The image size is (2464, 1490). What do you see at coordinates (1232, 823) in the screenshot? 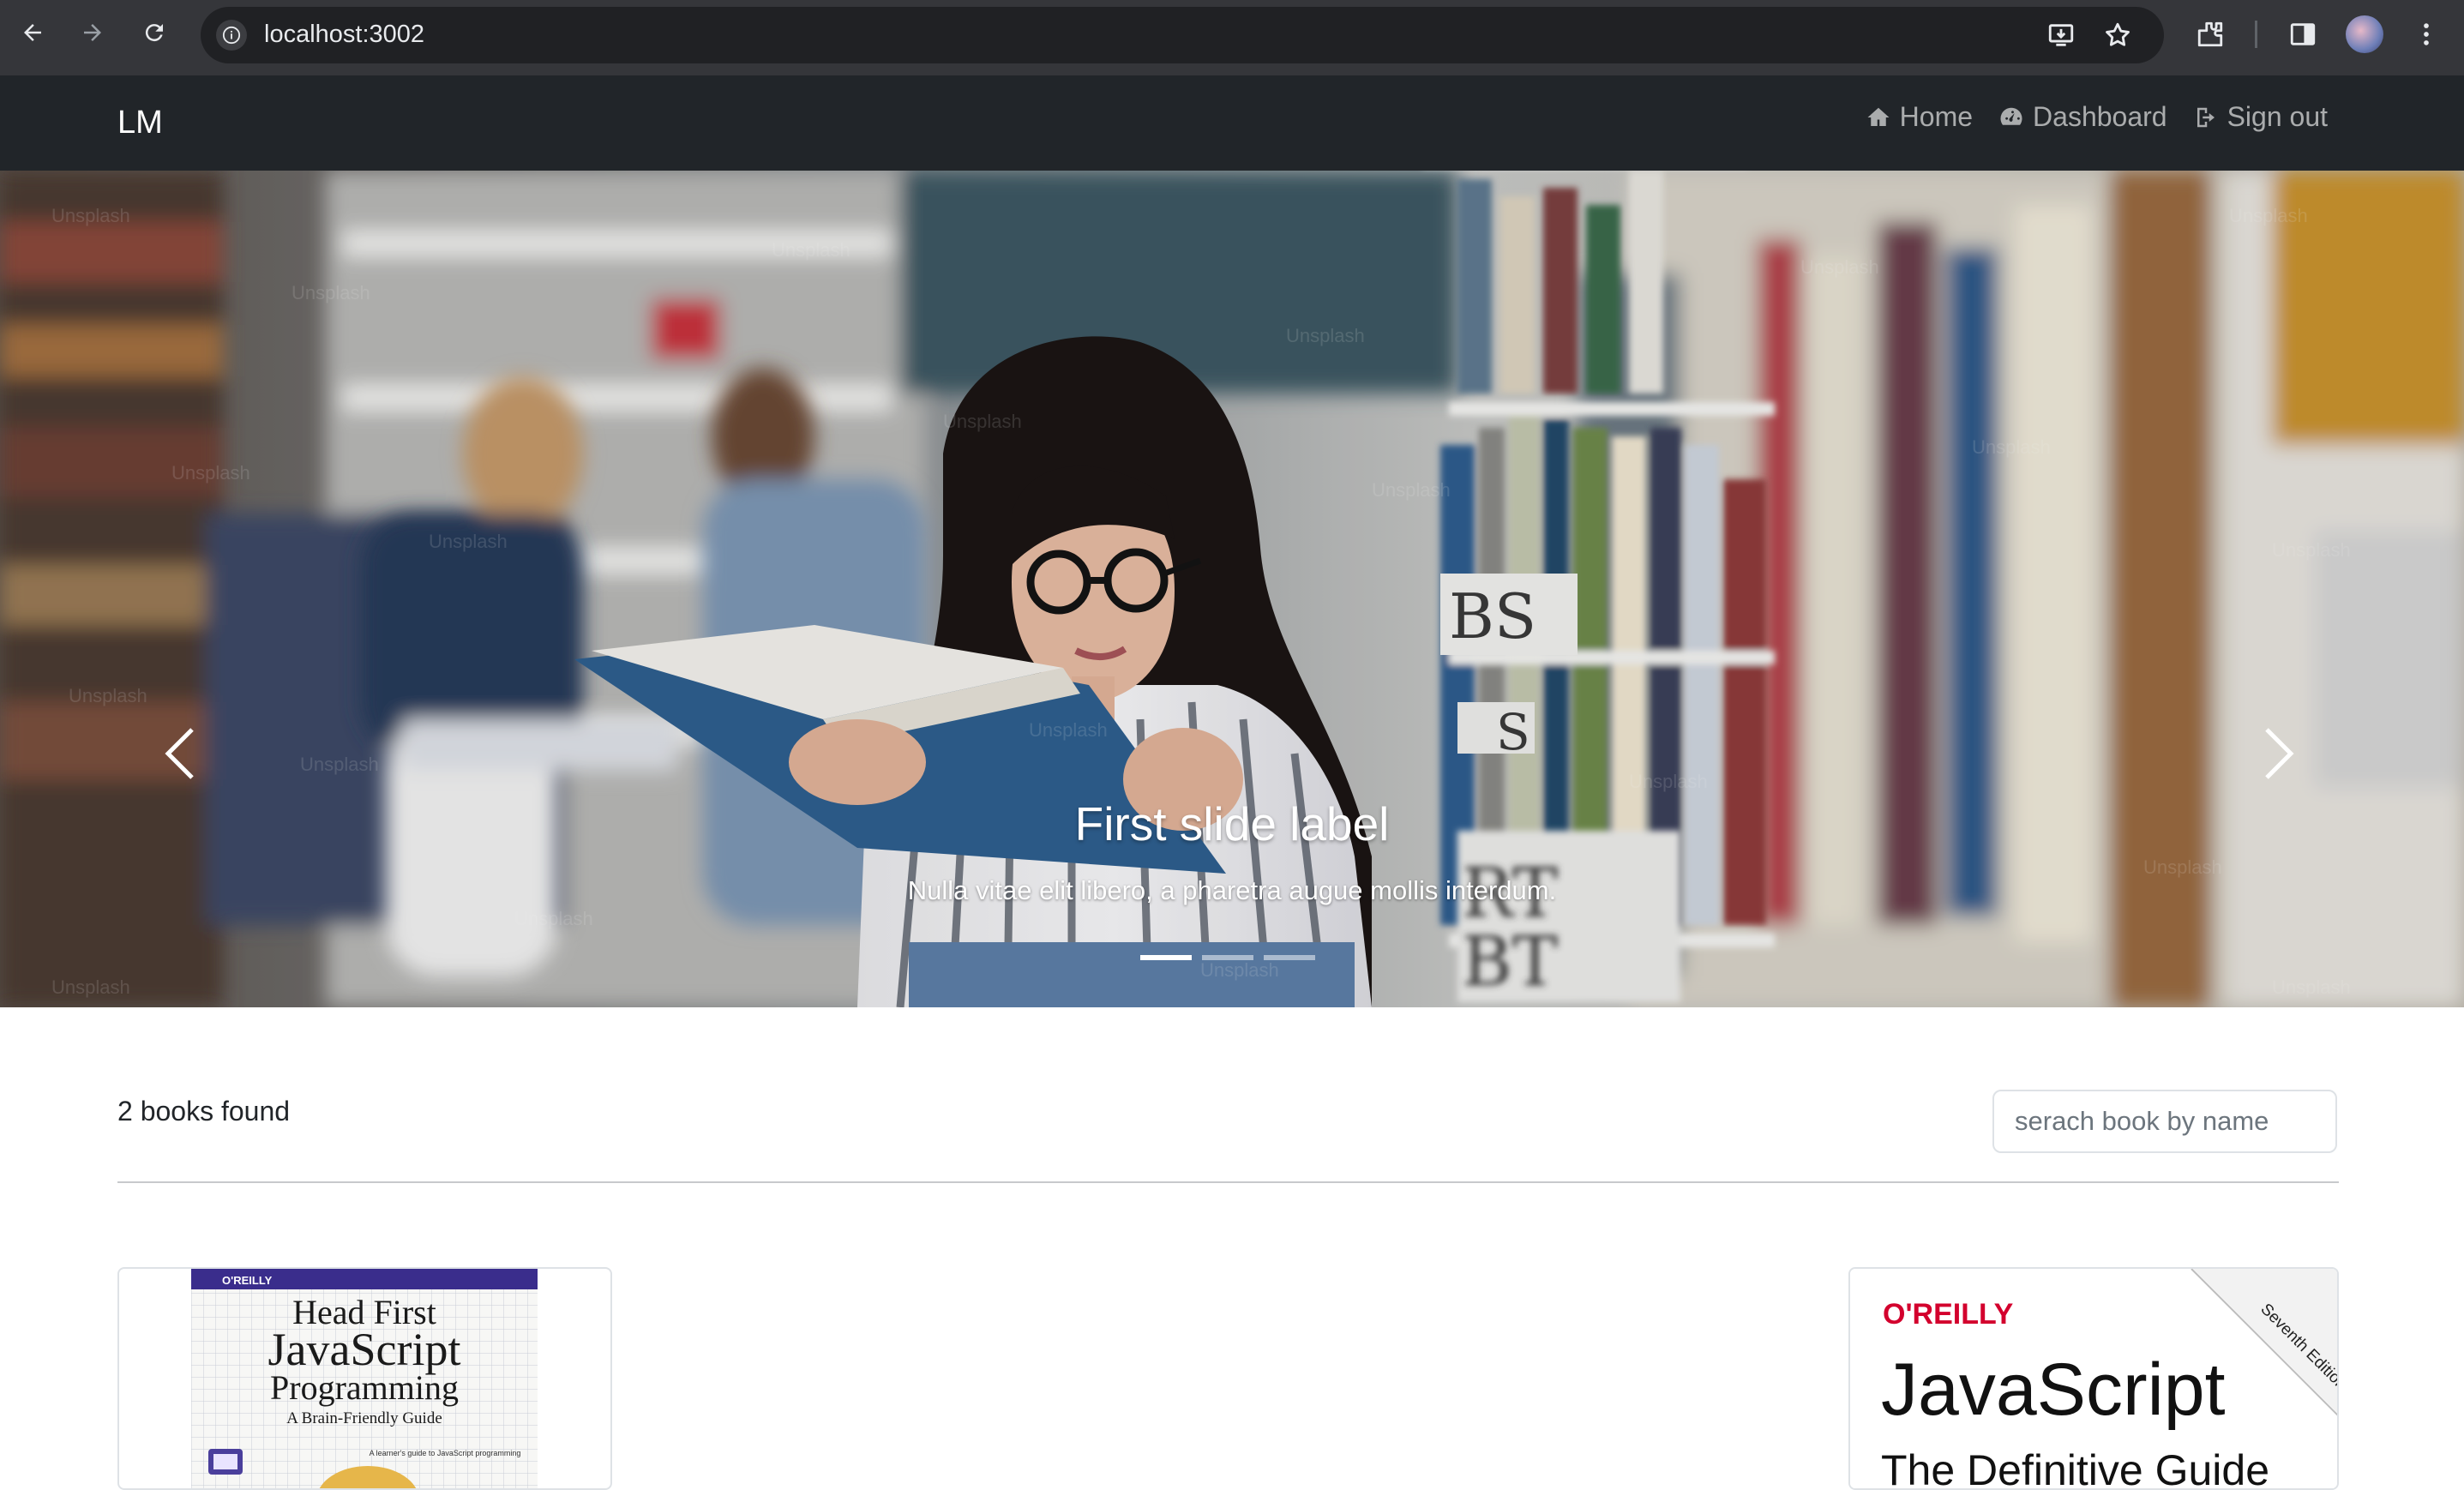
I see `slide-caption-title: First slide label` at bounding box center [1232, 823].